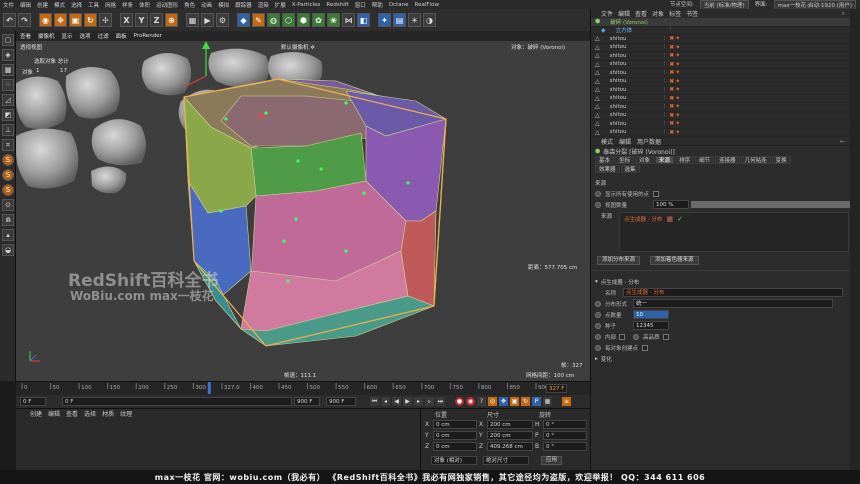 Image resolution: width=860 pixels, height=484 pixels. I want to click on vp-menu-options: 选项, so click(85, 36).